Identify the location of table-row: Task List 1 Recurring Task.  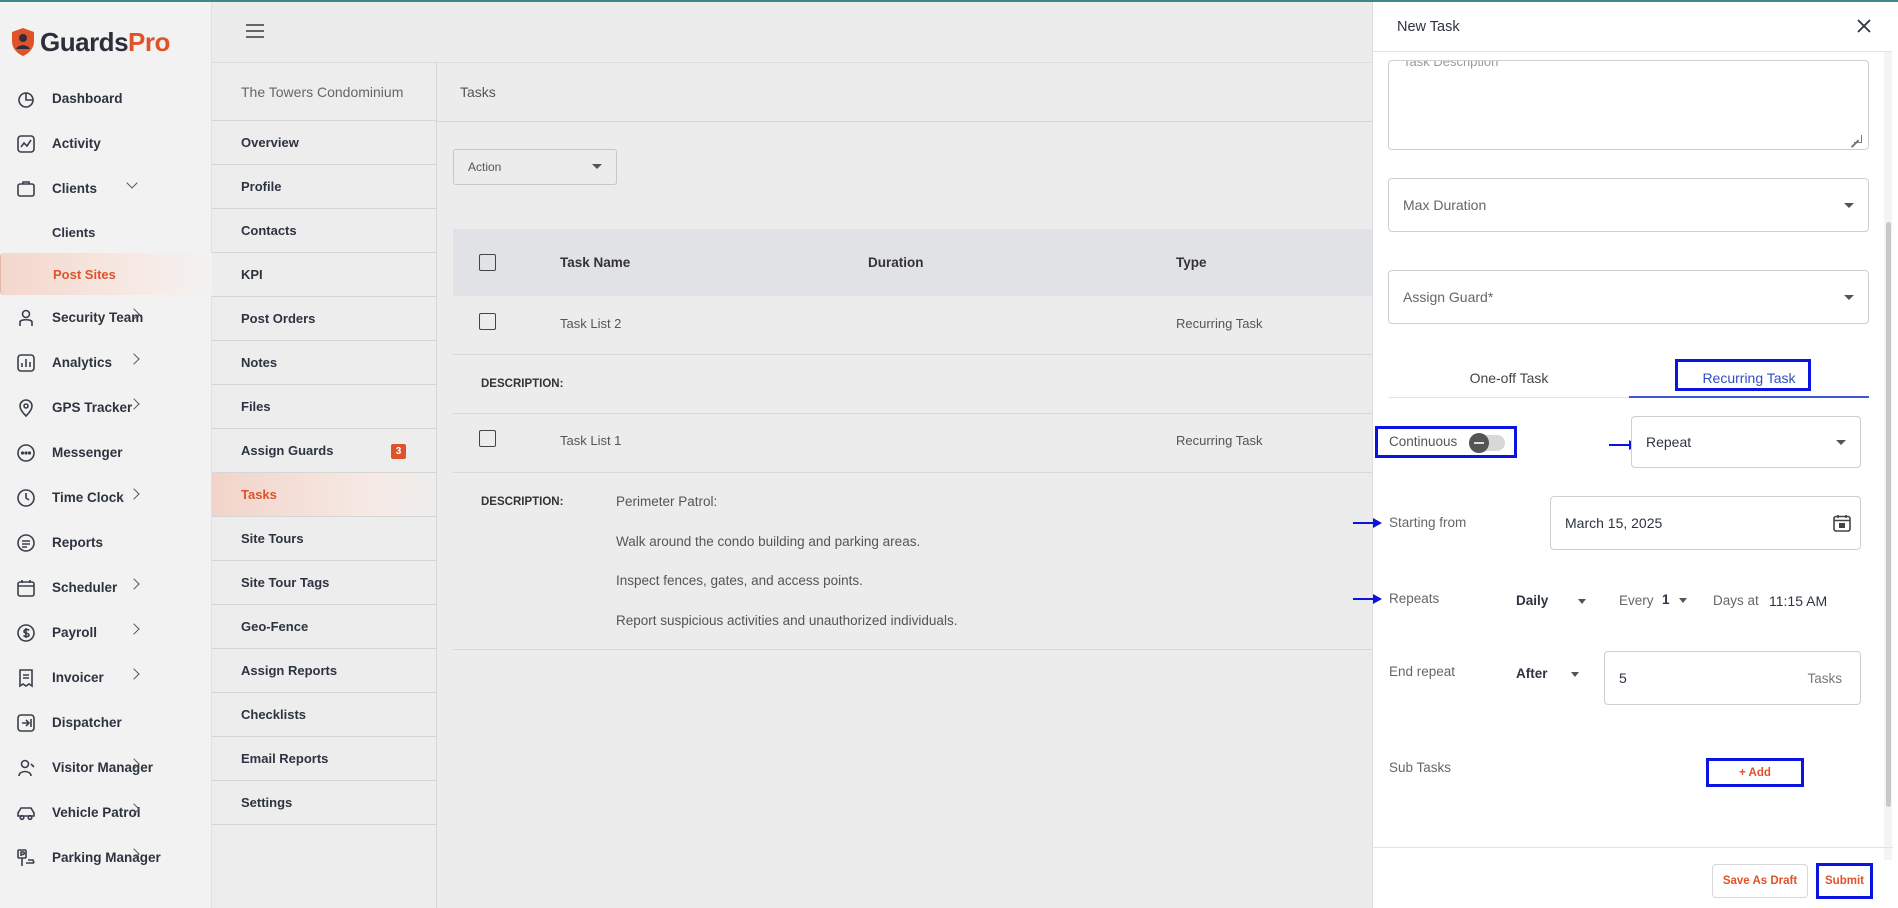
(912, 443).